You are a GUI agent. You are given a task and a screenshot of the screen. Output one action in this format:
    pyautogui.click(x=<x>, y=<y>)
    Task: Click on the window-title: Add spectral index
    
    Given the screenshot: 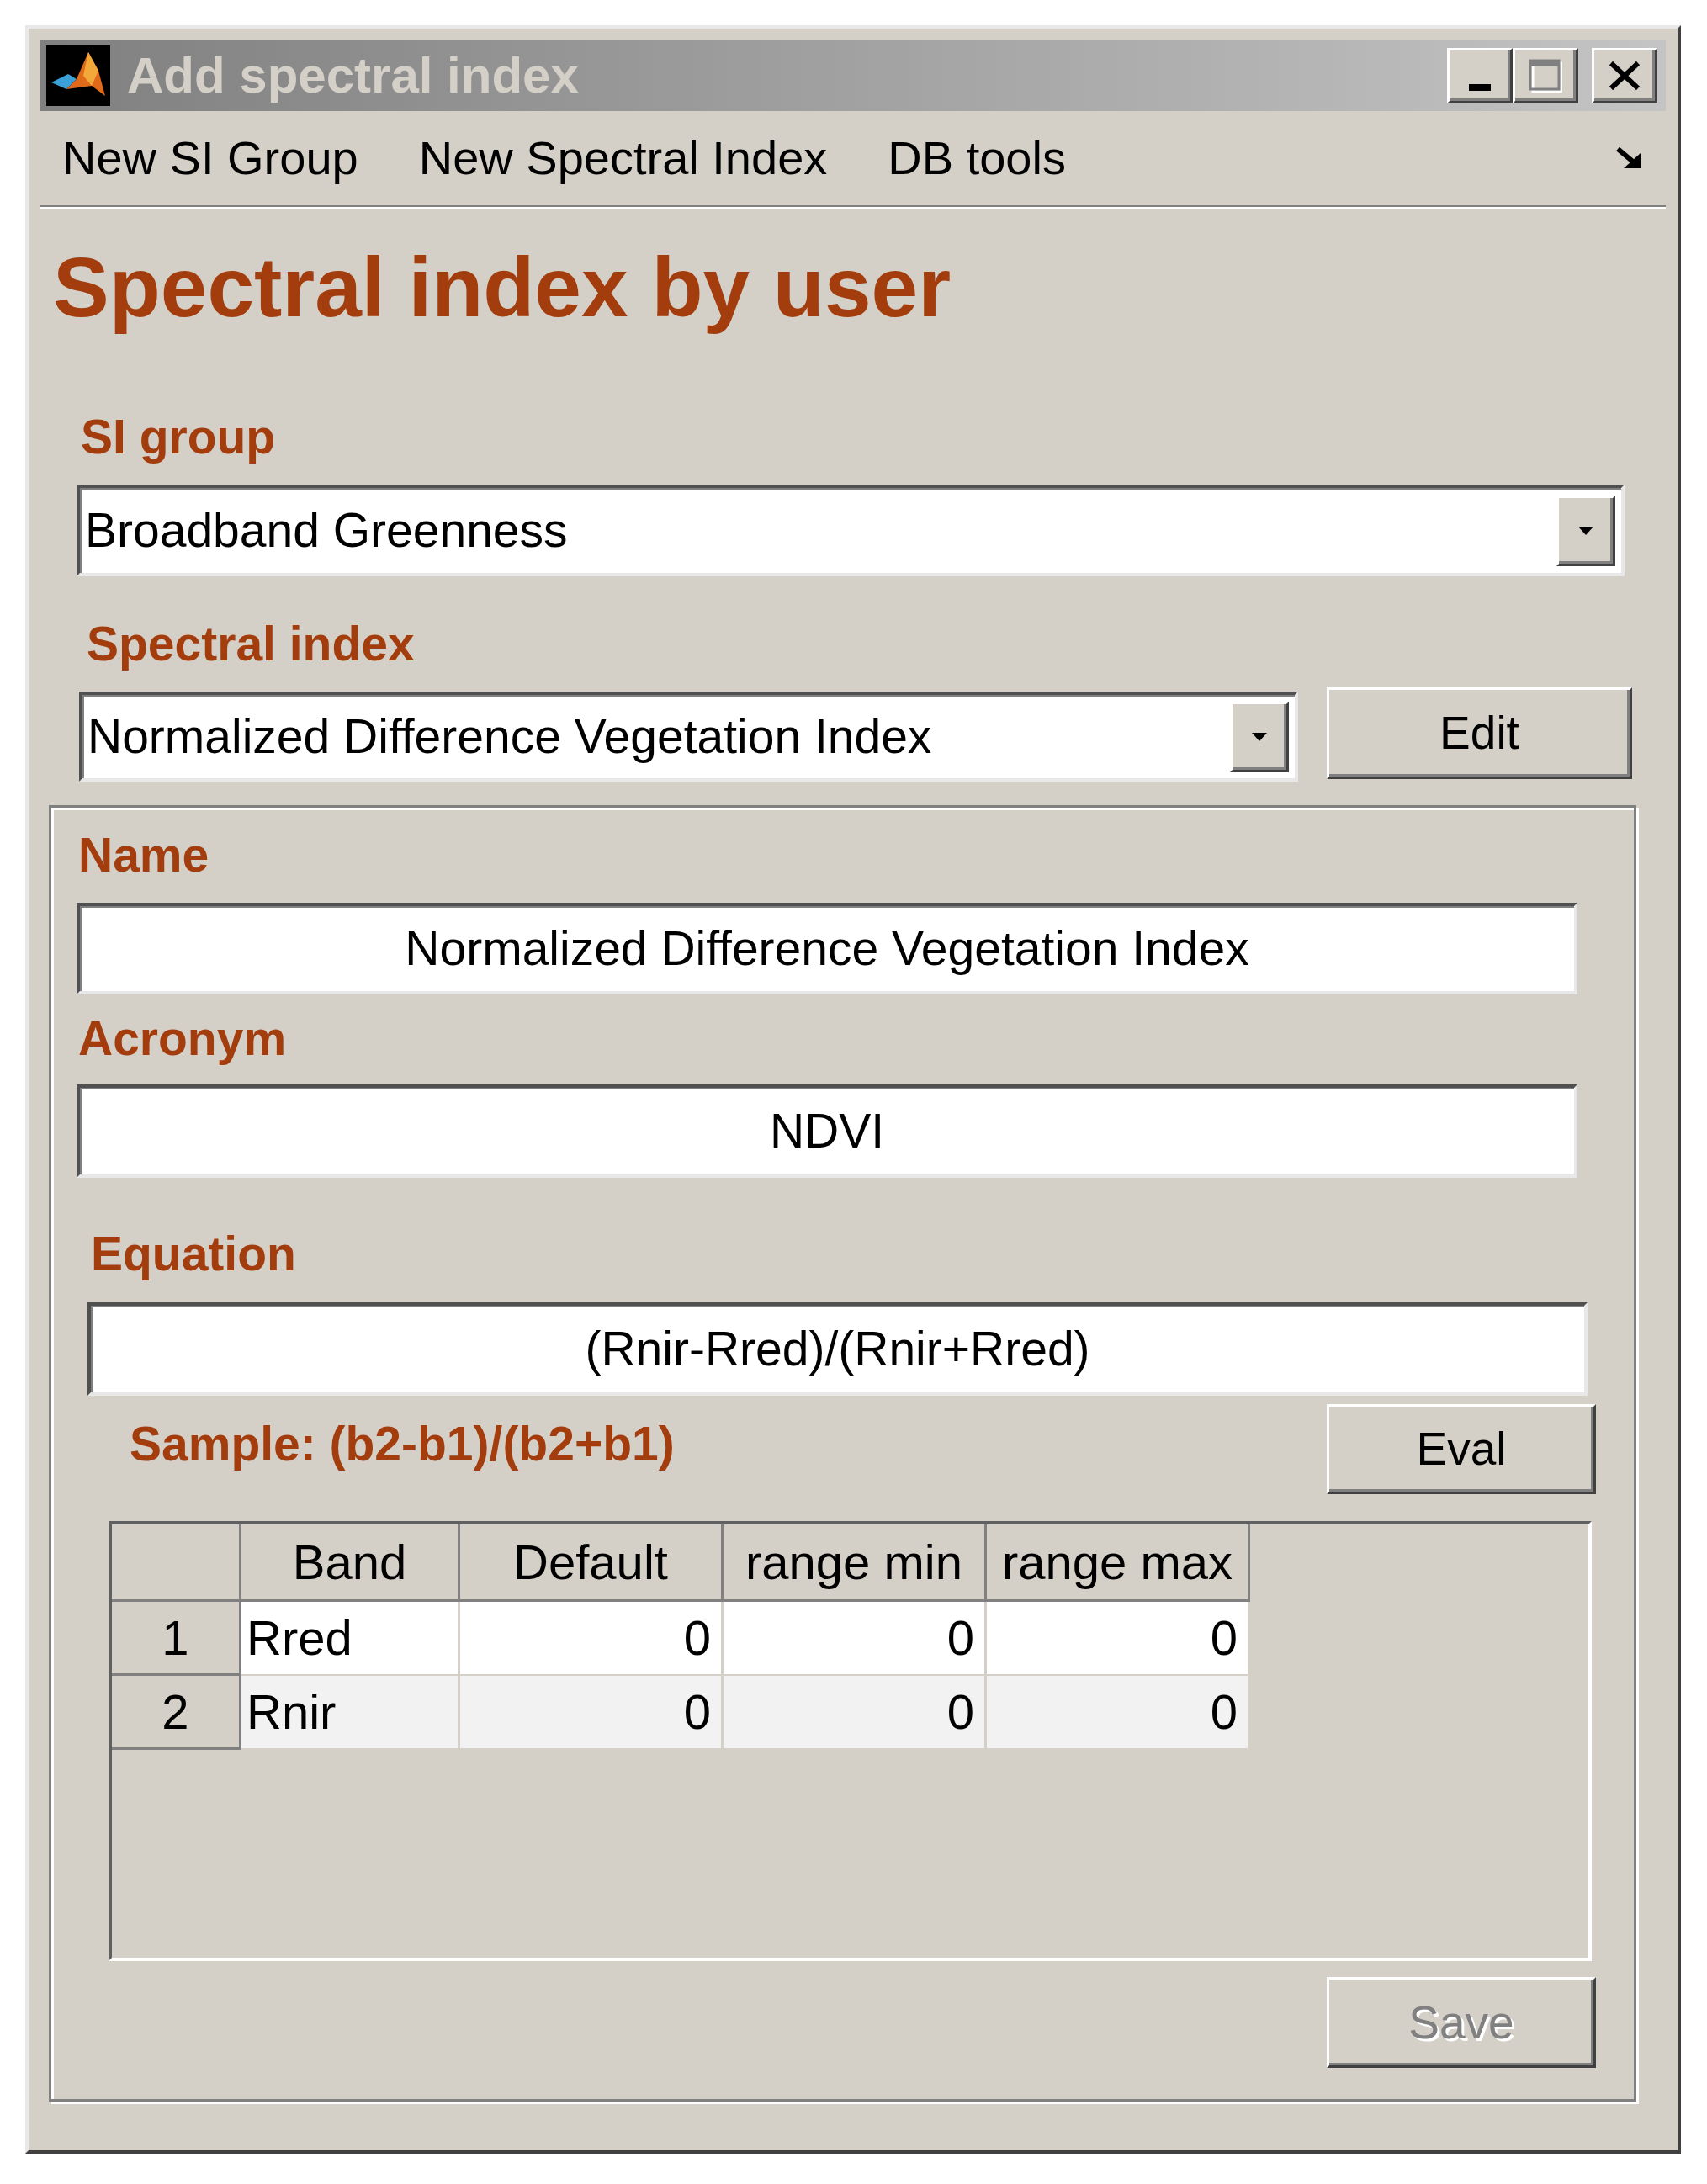 What is the action you would take?
    pyautogui.click(x=353, y=75)
    